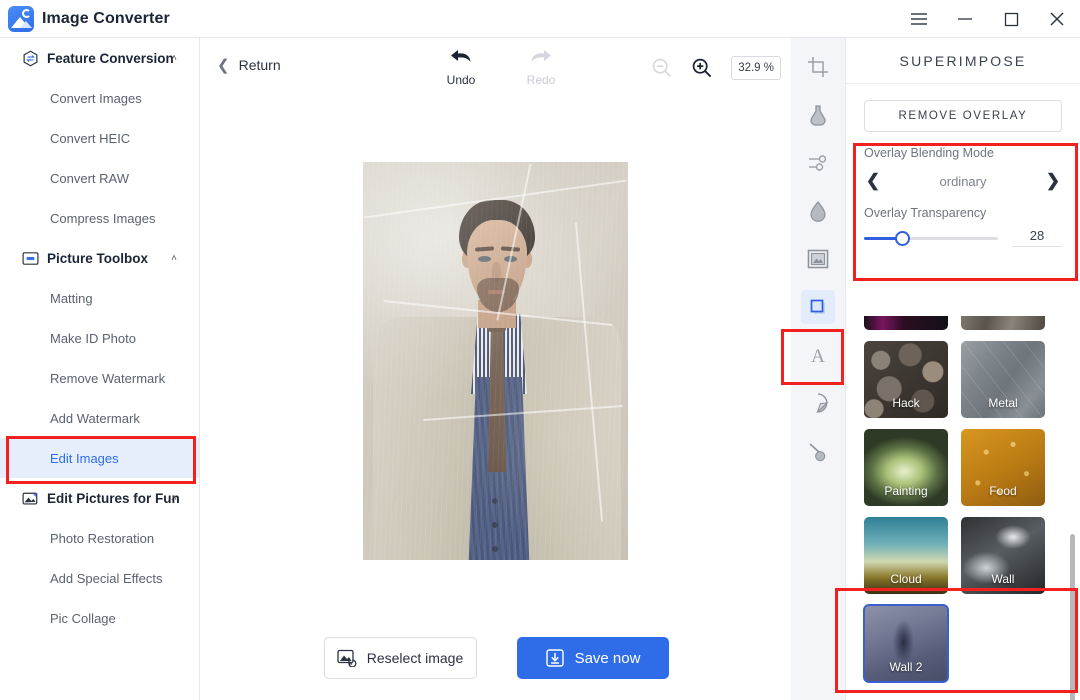  Describe the element at coordinates (1003, 379) in the screenshot. I see `overlay-thumbnail-metal: Metal` at that location.